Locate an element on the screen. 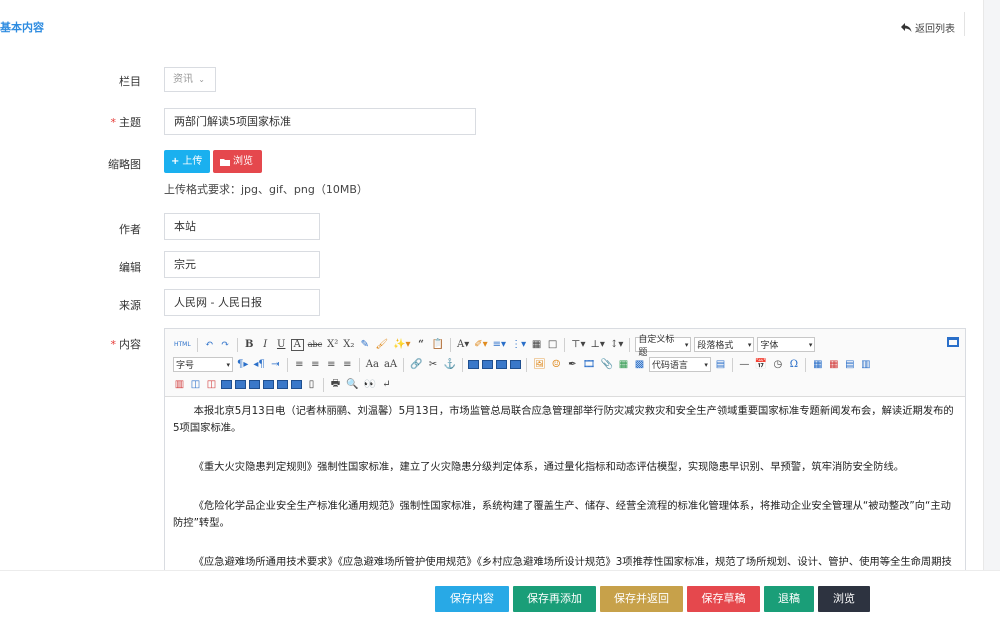 The width and height of the screenshot is (1000, 618). template-icon: ▤ is located at coordinates (720, 364).